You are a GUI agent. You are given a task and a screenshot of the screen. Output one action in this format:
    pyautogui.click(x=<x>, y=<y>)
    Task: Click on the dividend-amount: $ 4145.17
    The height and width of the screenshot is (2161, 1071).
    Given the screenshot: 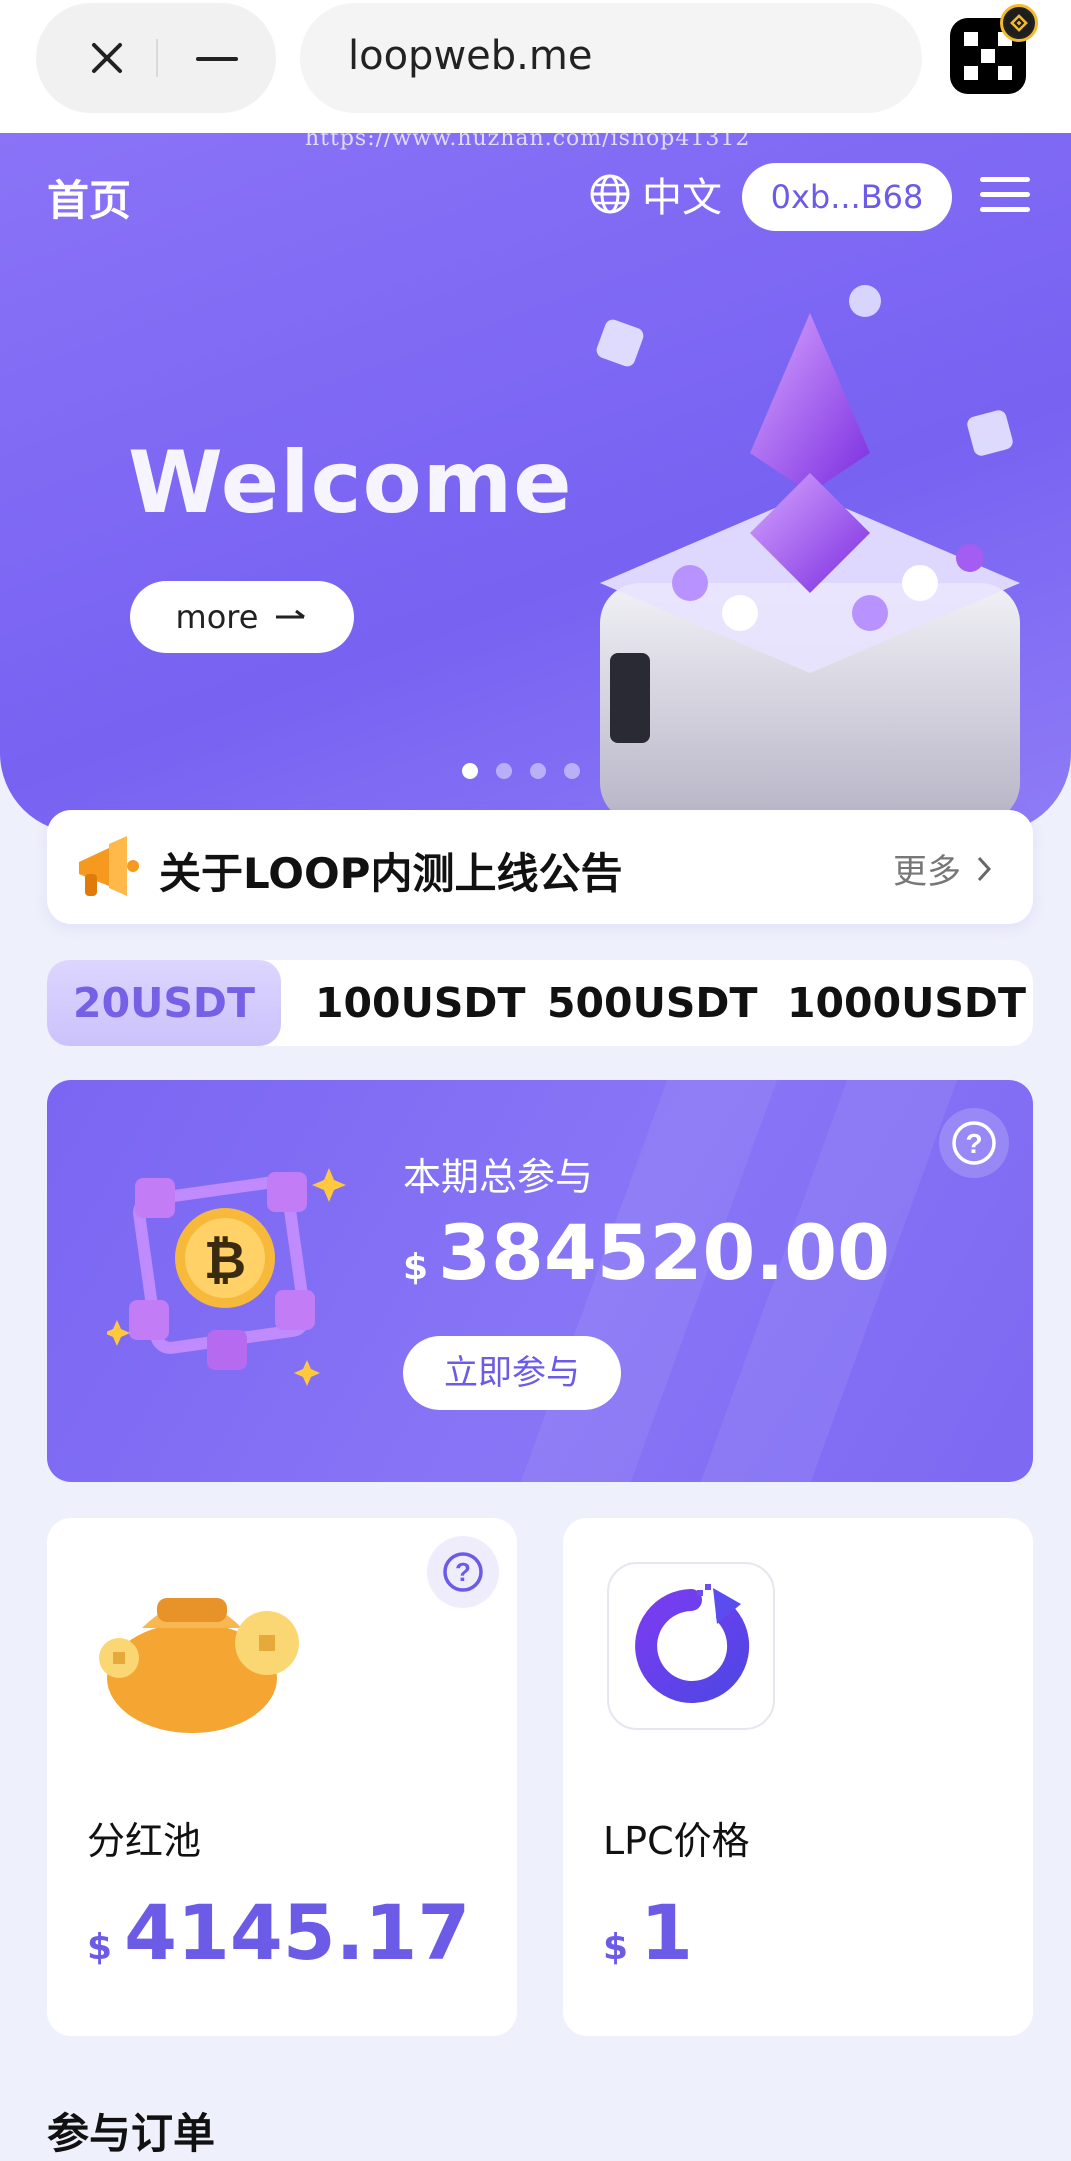 What is the action you would take?
    pyautogui.click(x=278, y=1932)
    